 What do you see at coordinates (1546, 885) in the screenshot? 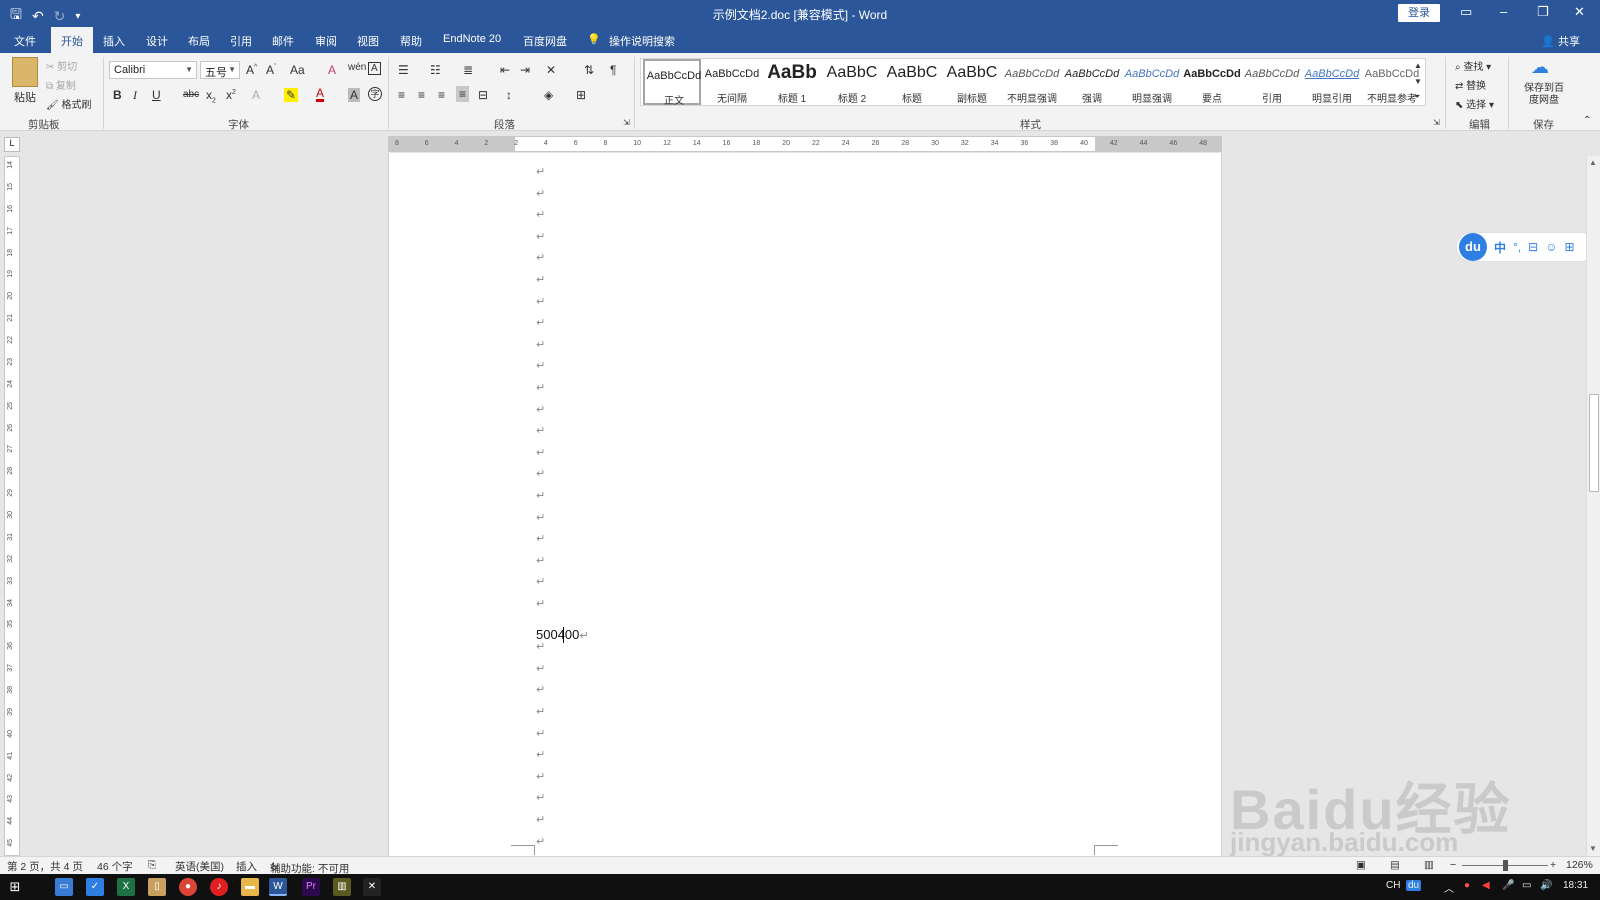
I see `speaker-icon: 🔊` at bounding box center [1546, 885].